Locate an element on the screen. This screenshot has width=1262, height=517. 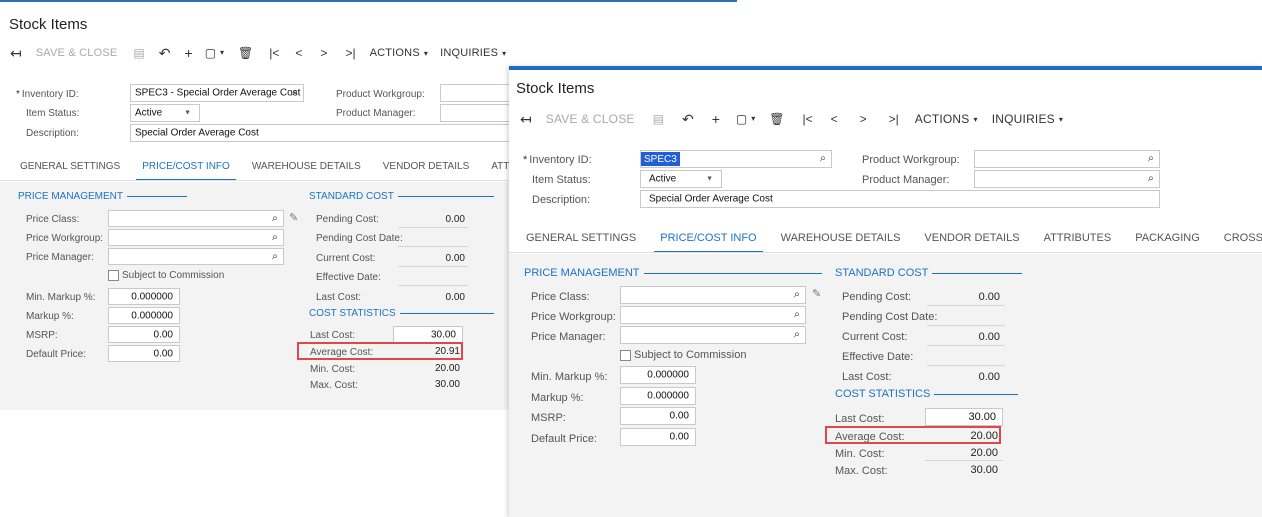
price-workgroup-label: Price Workgroup: is located at coordinates (573, 317).